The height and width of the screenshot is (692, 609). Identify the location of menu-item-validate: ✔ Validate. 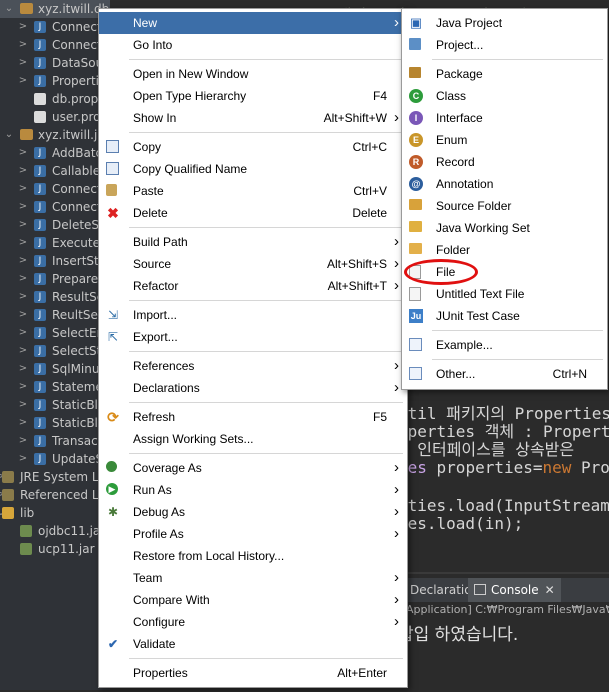
(253, 644).